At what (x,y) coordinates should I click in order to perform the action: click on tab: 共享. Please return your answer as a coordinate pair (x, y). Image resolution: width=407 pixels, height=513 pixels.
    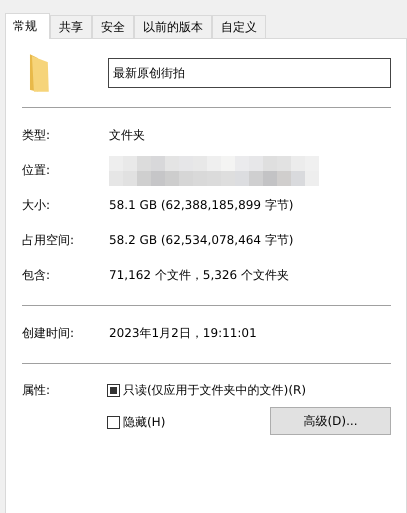
    Looking at the image, I should click on (71, 26).